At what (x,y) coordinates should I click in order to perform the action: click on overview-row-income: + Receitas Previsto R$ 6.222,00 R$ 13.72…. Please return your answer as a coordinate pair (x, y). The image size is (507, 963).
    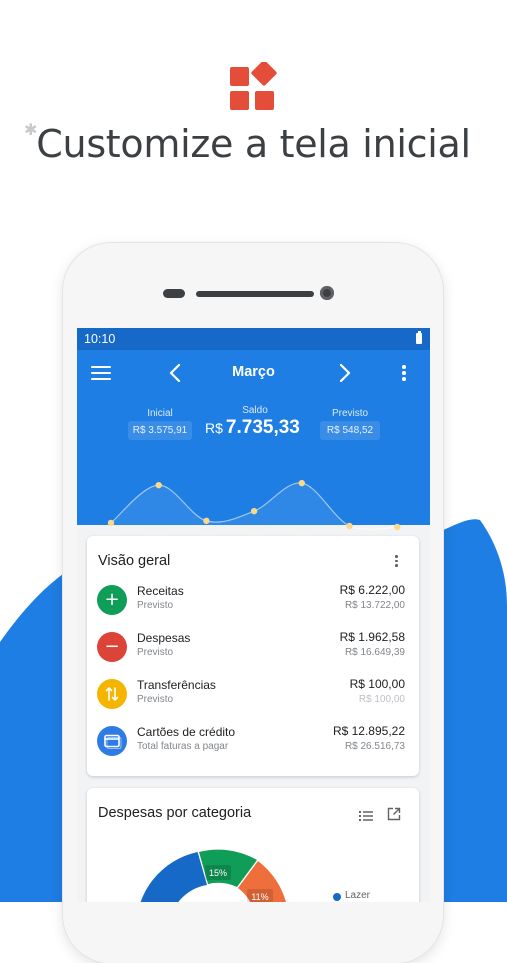
    Looking at the image, I should click on (253, 601).